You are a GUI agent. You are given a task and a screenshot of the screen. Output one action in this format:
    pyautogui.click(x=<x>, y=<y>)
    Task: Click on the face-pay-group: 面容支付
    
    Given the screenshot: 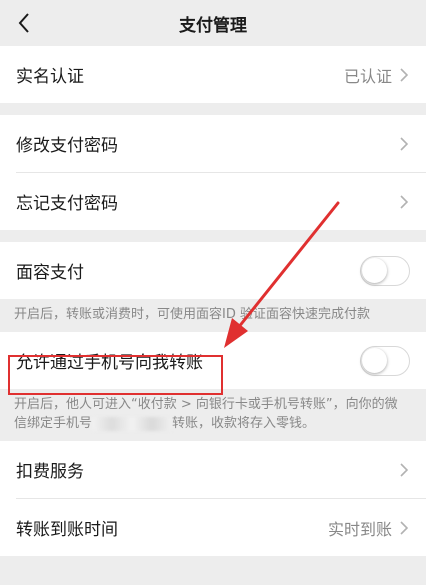 What is the action you would take?
    pyautogui.click(x=213, y=270)
    